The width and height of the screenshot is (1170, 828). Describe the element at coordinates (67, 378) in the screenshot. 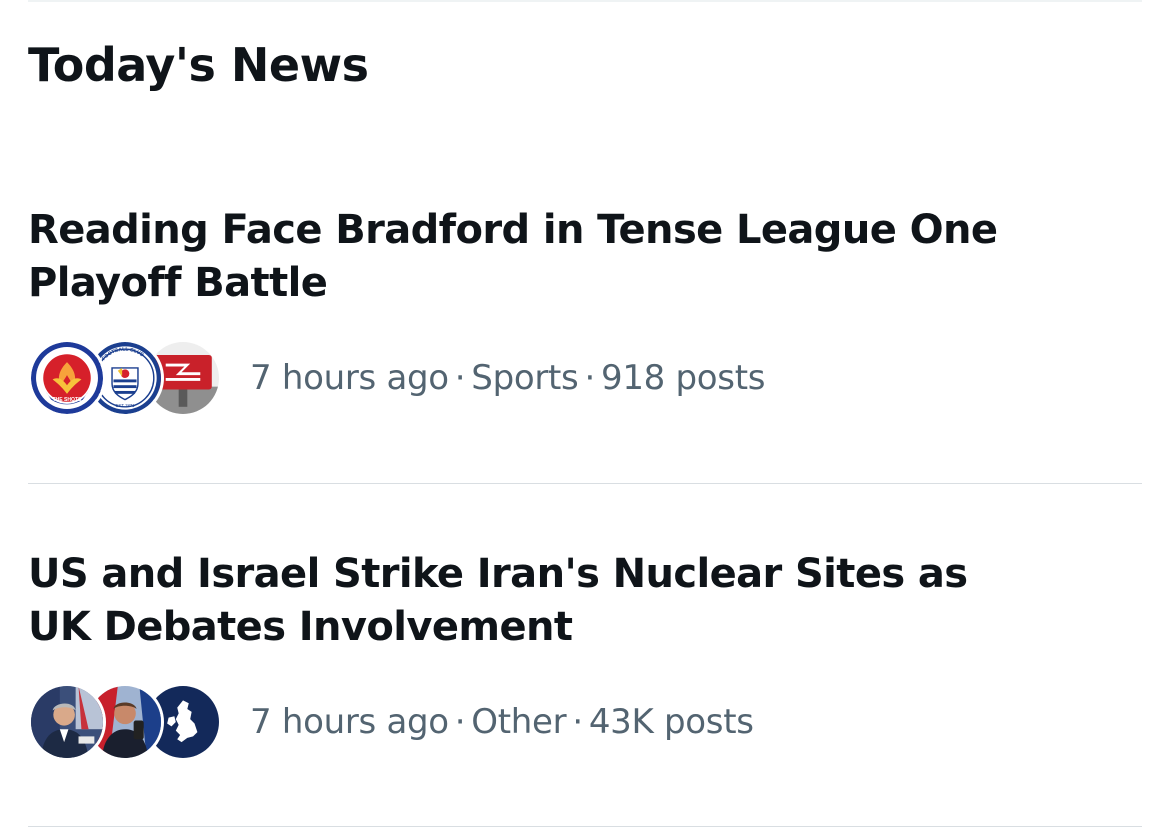

I see `aldershot-town-crest-icon: THE SHOTS ALDERSHOT TOWN F.C.` at that location.